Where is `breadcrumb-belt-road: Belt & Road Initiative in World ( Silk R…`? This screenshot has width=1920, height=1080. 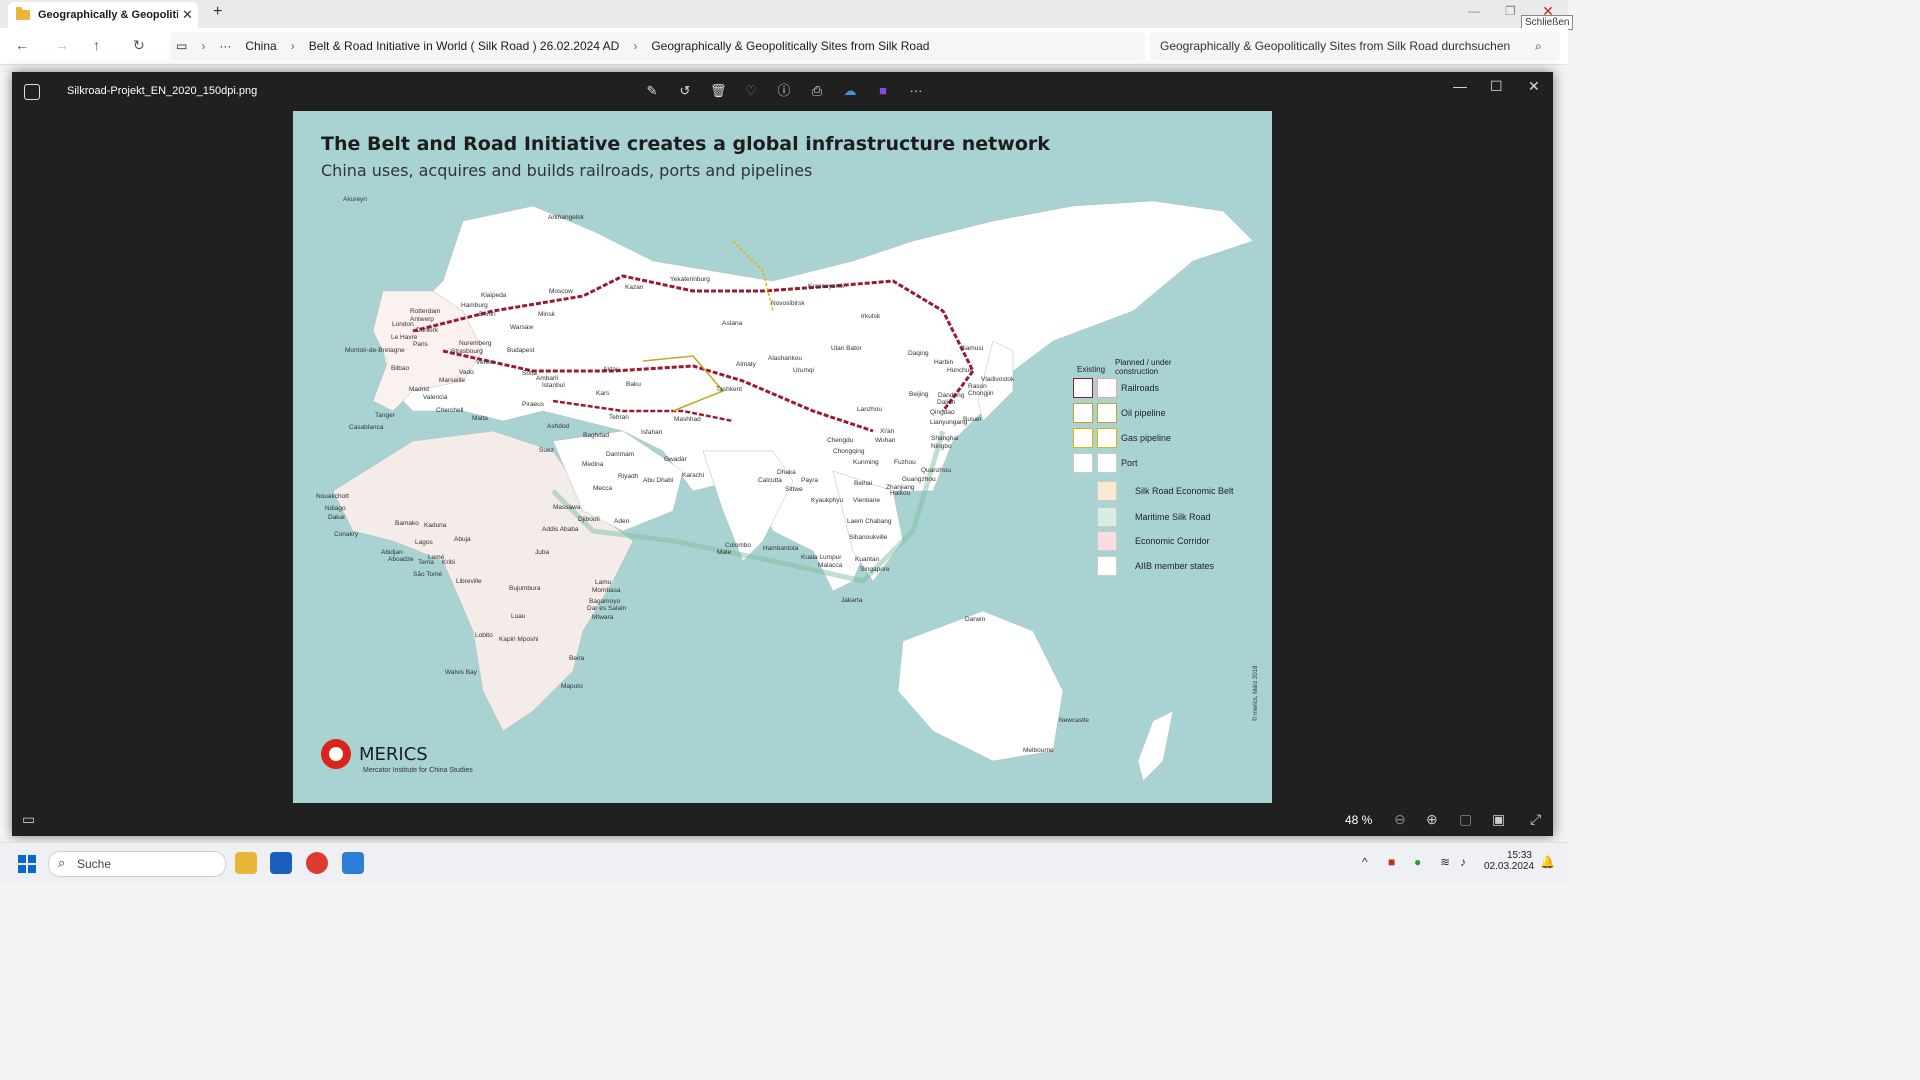
breadcrumb-belt-road: Belt & Road Initiative in World ( Silk R… is located at coordinates (464, 46).